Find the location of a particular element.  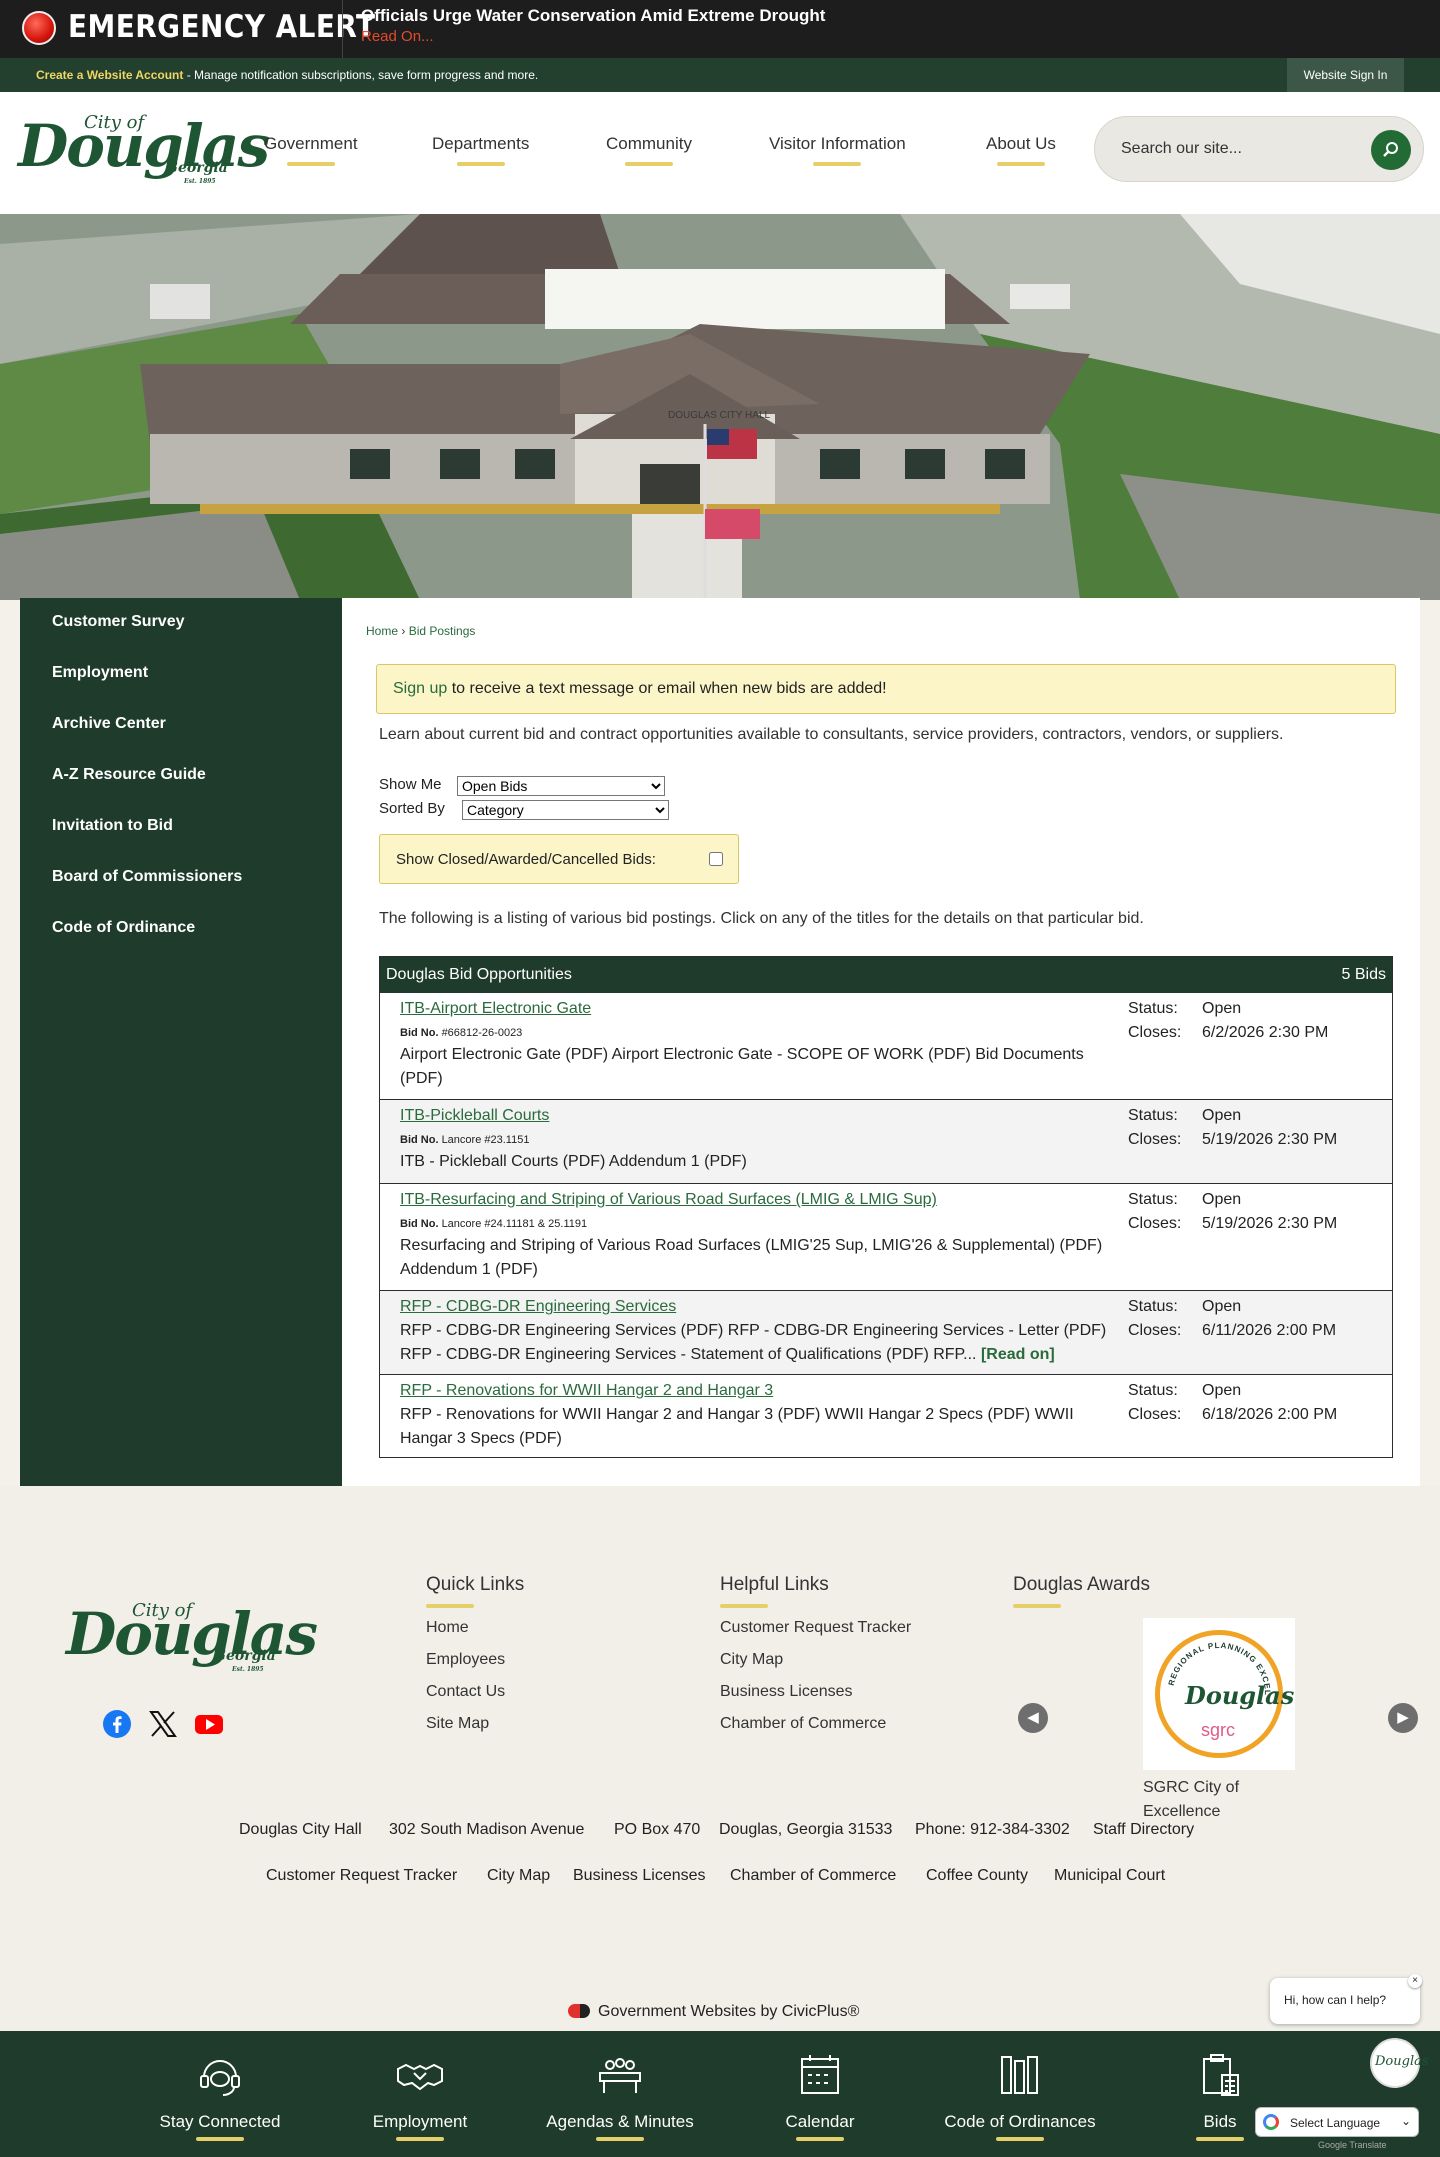

chat-widget-bubble: Hi, how can I help? × is located at coordinates (1346, 1999).